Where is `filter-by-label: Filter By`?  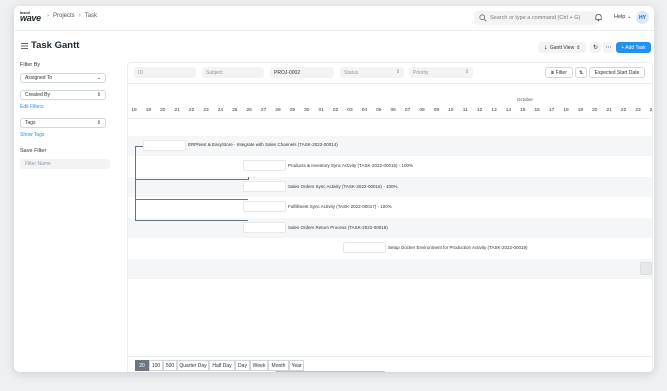 filter-by-label: Filter By is located at coordinates (30, 65).